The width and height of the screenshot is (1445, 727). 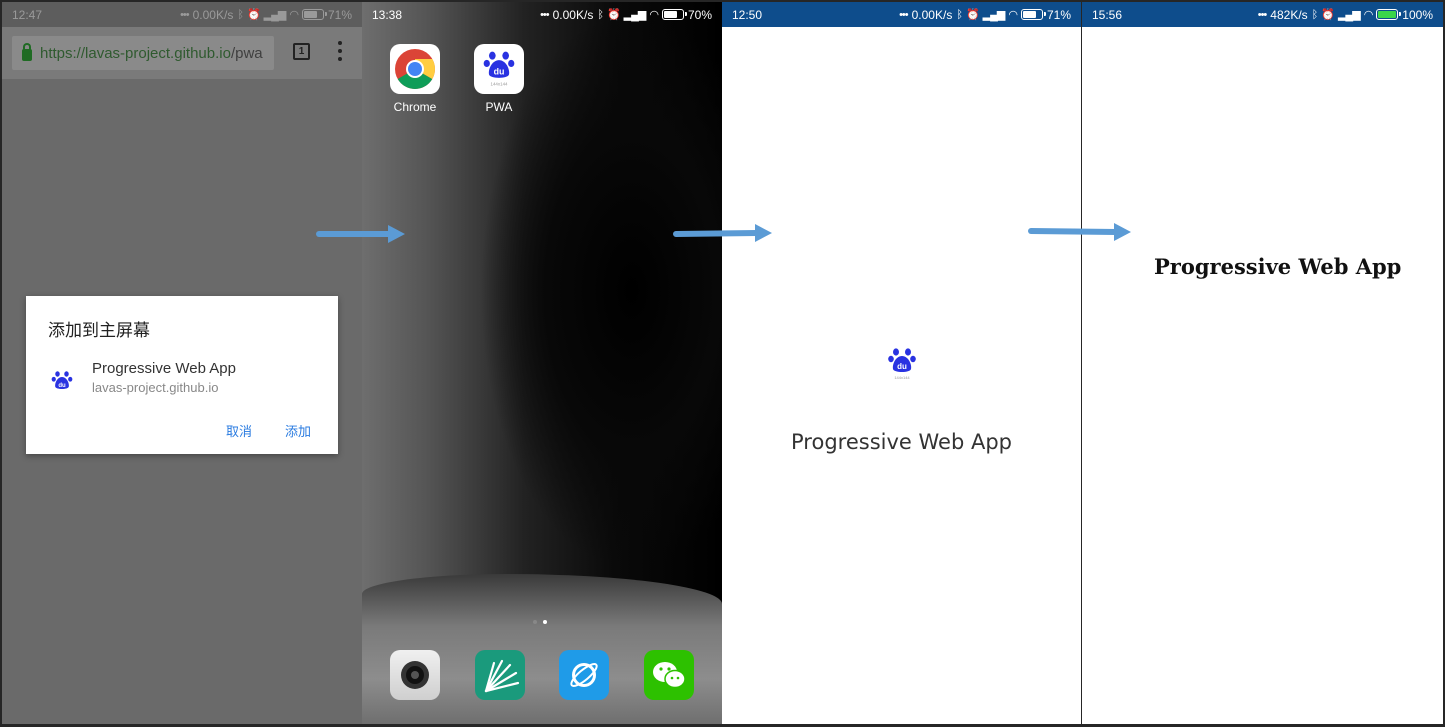 I want to click on browser-toolbar: https://lavas-project.github.io/pwa 1, so click(x=182, y=53).